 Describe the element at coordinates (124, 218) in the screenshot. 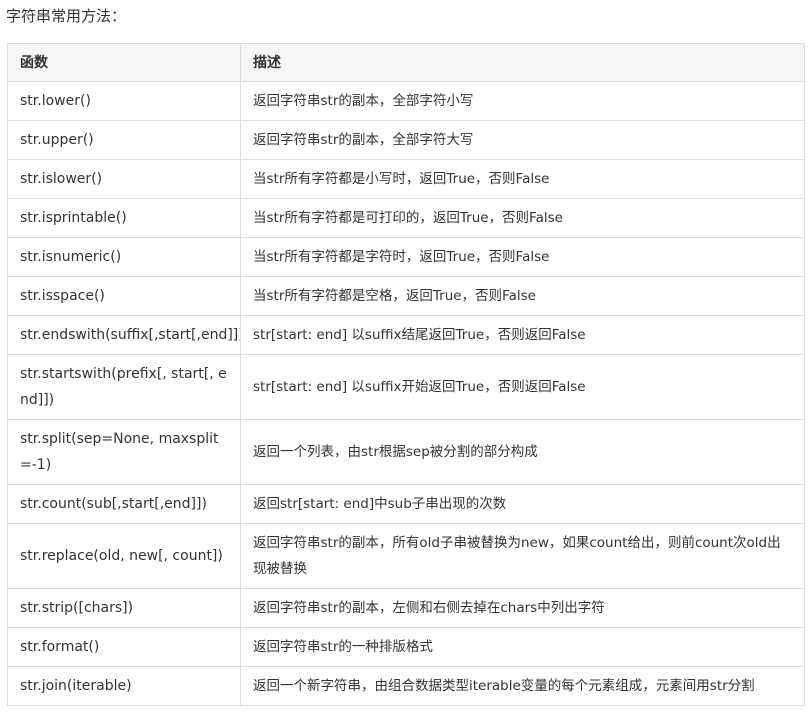

I see `function-cell: str.isprintable()` at that location.